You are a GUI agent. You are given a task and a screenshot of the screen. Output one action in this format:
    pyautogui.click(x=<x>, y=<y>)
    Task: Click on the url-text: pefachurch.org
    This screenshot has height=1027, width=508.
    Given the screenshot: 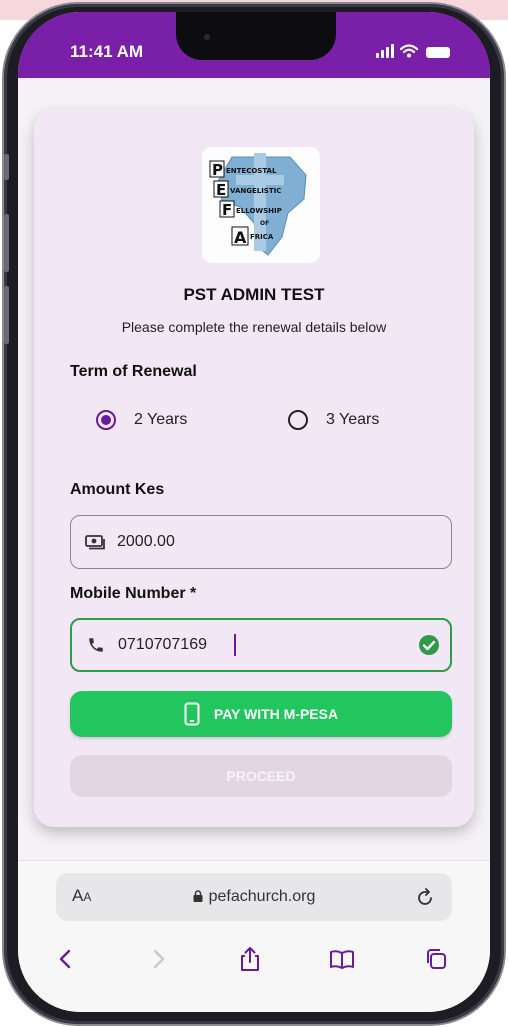 What is the action you would take?
    pyautogui.click(x=262, y=896)
    